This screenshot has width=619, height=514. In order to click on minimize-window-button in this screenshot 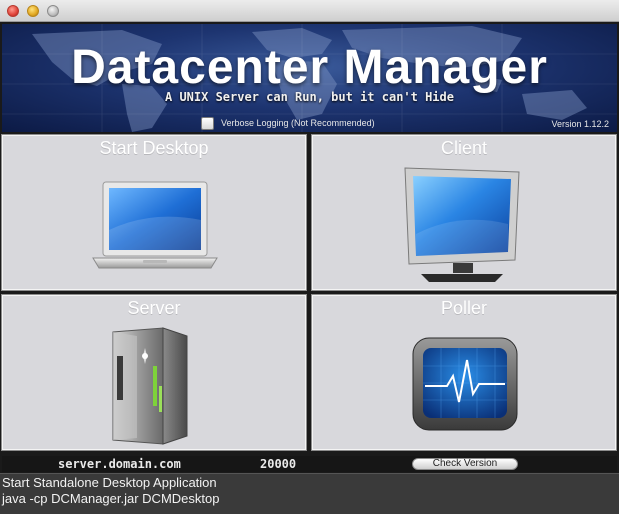, I will do `click(33, 11)`.